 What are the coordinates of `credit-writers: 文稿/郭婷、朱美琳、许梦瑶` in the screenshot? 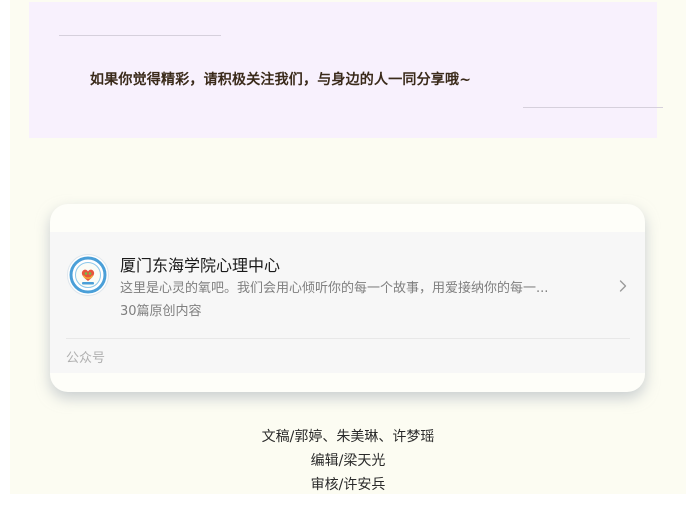 It's located at (348, 437).